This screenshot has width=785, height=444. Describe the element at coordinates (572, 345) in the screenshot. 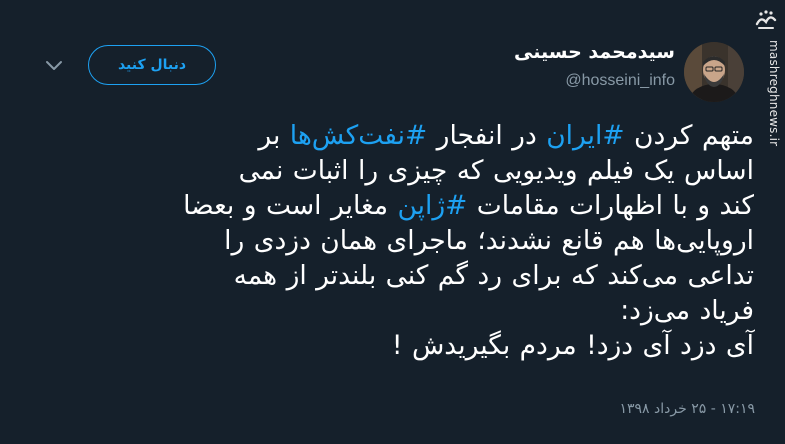

I see `tweet-line: آی دزد آی دزد! مردم بگیریدش !` at that location.